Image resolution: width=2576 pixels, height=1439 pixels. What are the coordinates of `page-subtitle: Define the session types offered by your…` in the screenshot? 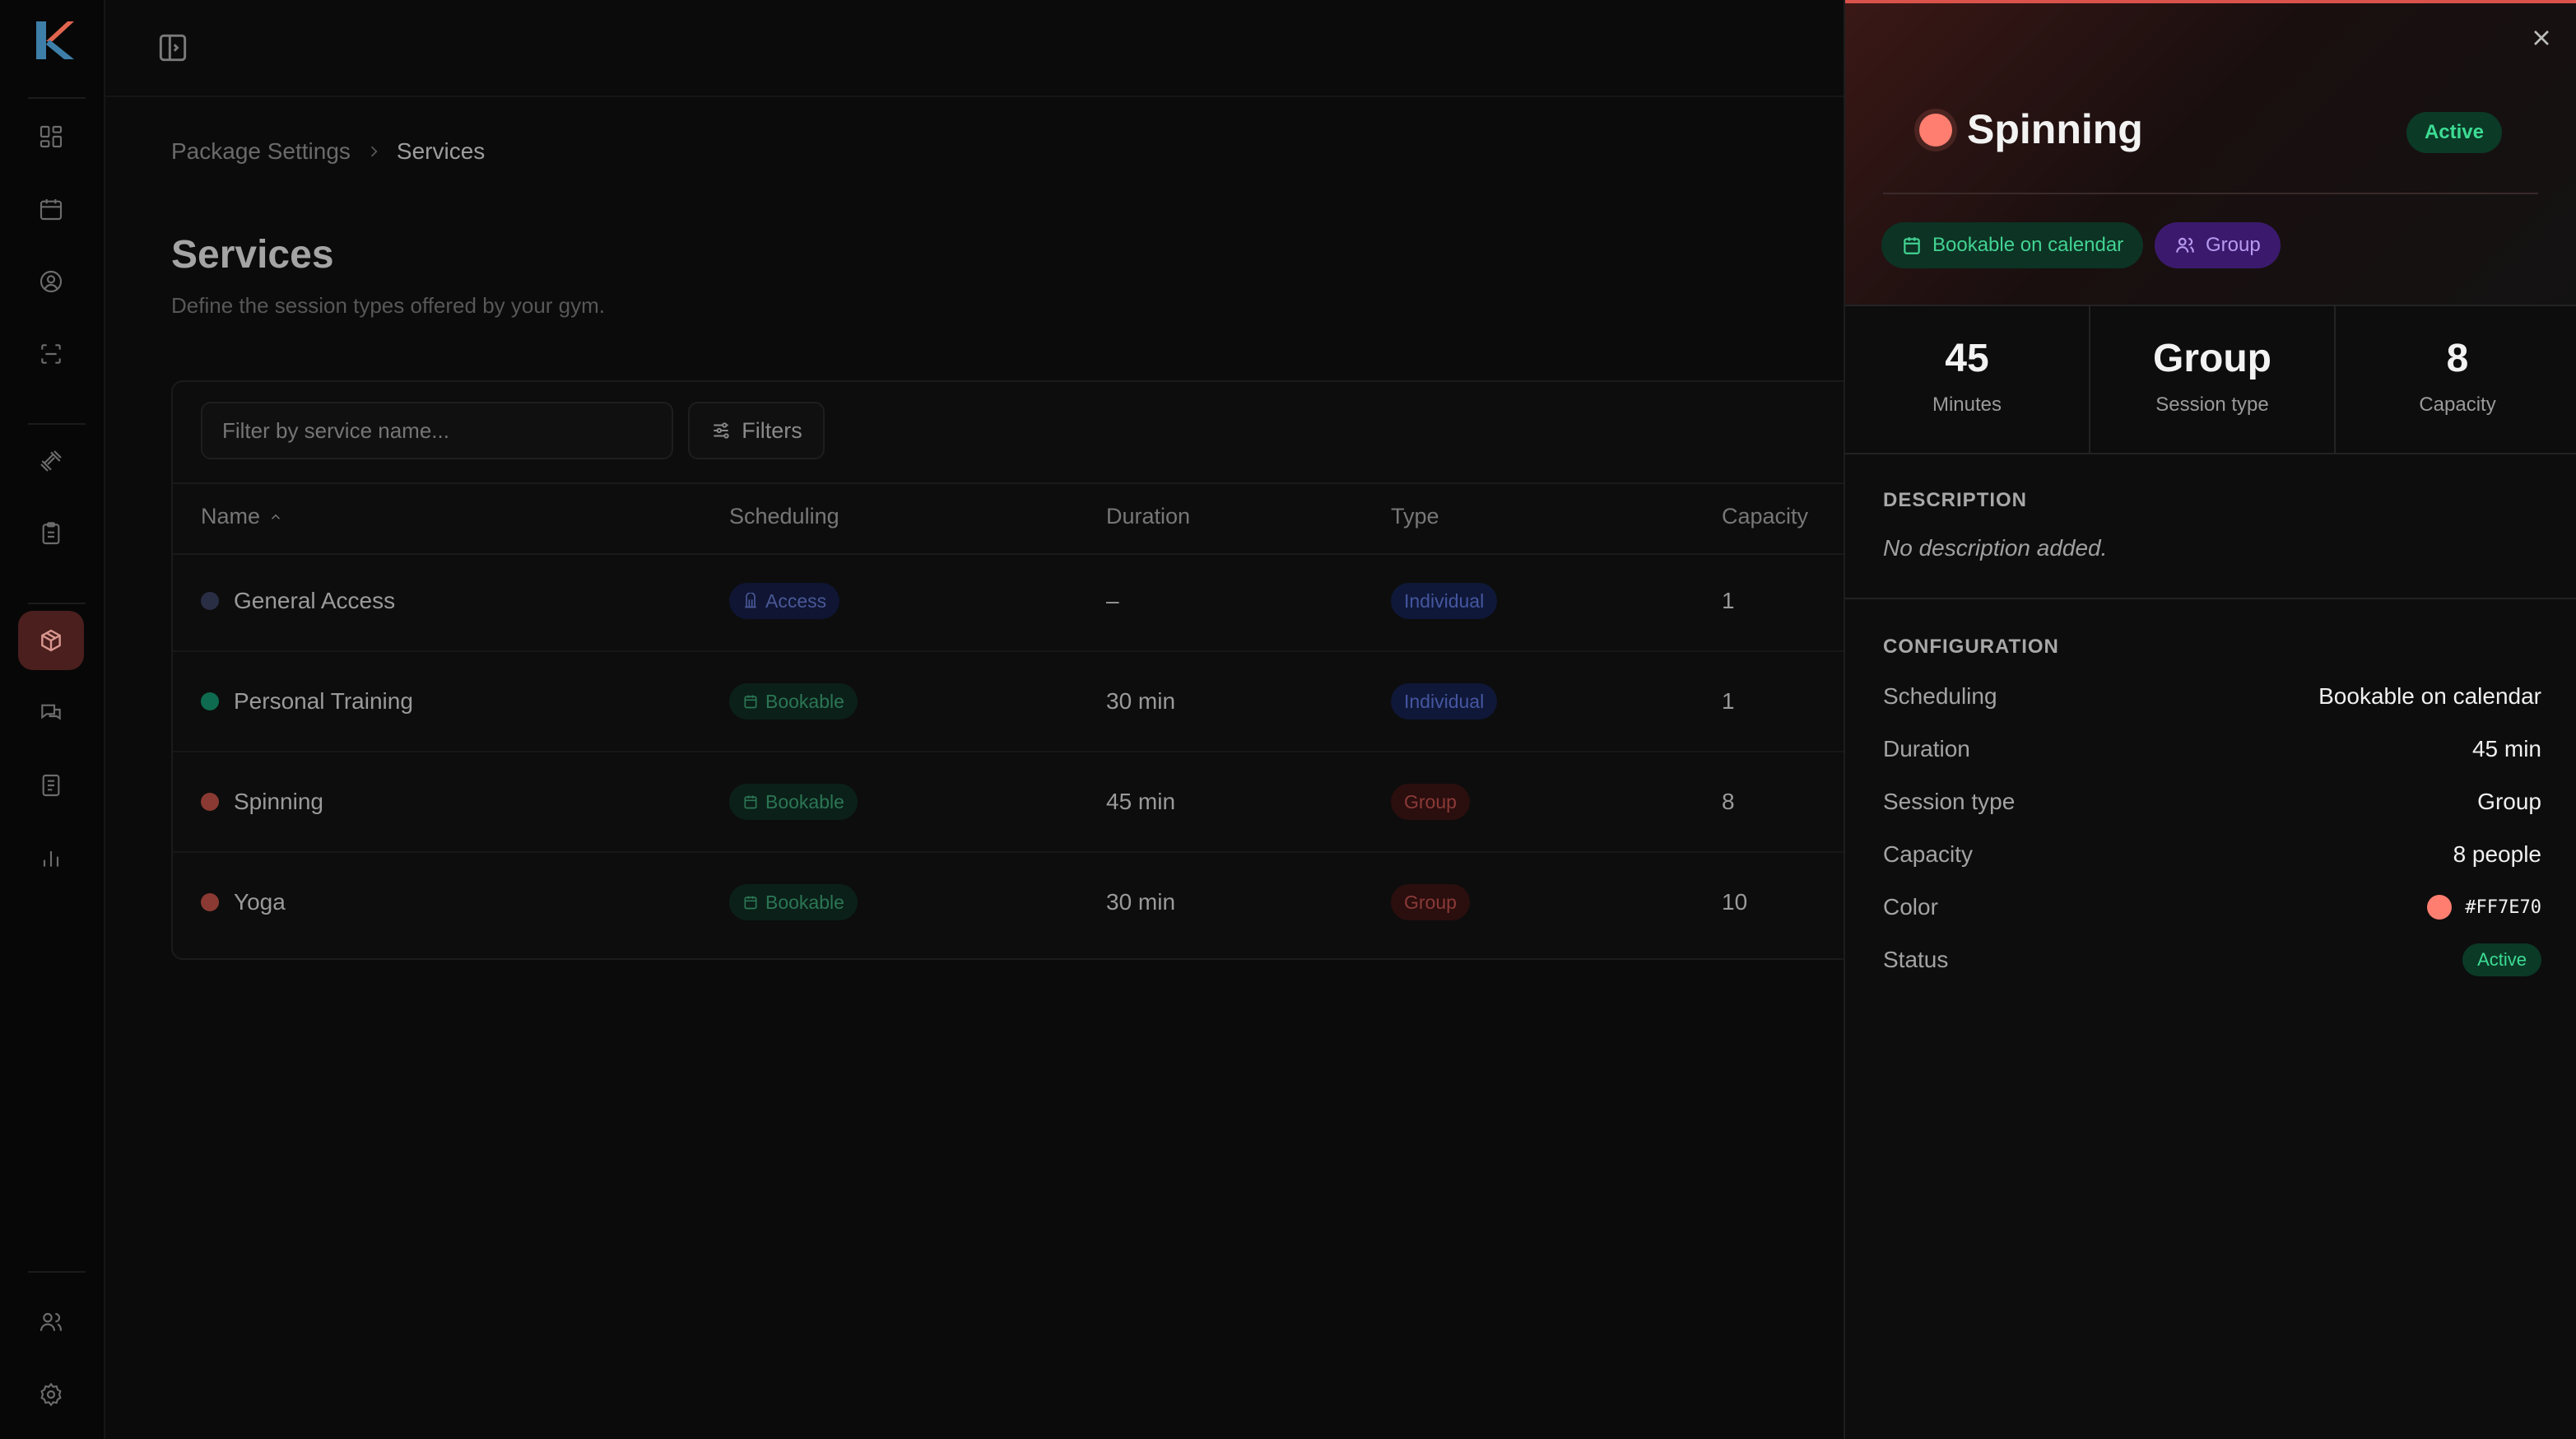 It's located at (388, 305).